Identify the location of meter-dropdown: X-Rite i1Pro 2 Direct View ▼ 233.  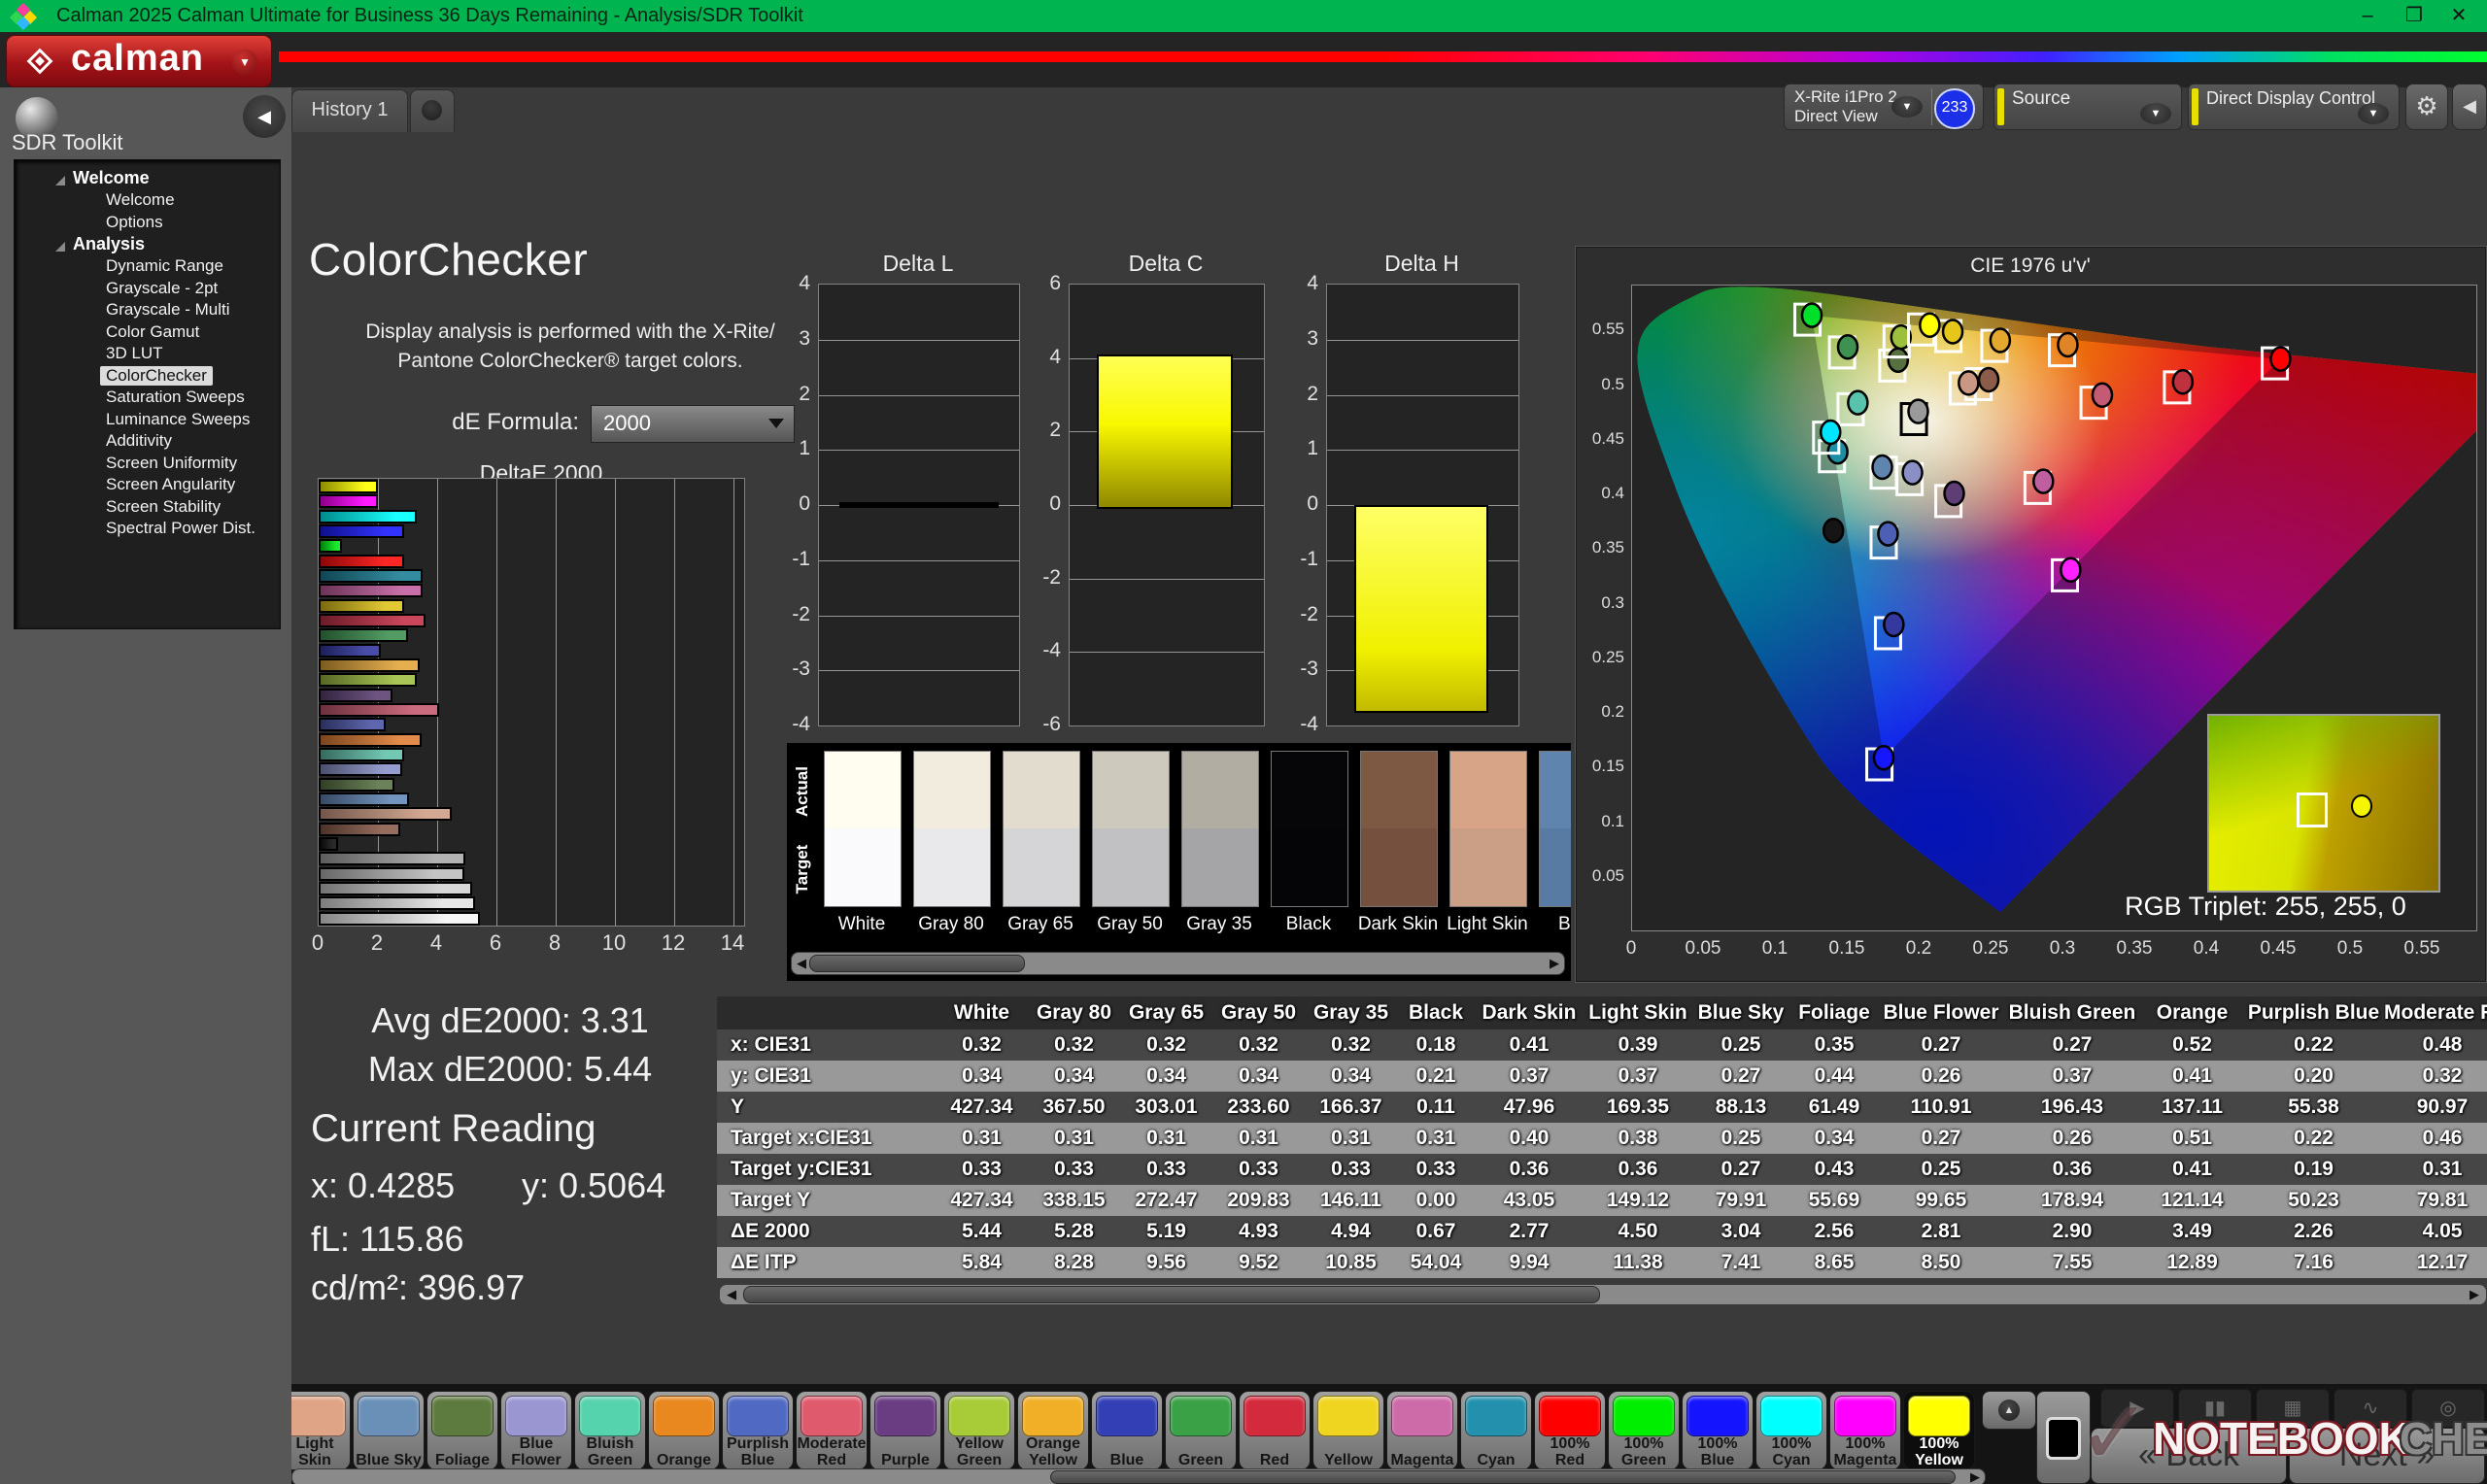
(1884, 107).